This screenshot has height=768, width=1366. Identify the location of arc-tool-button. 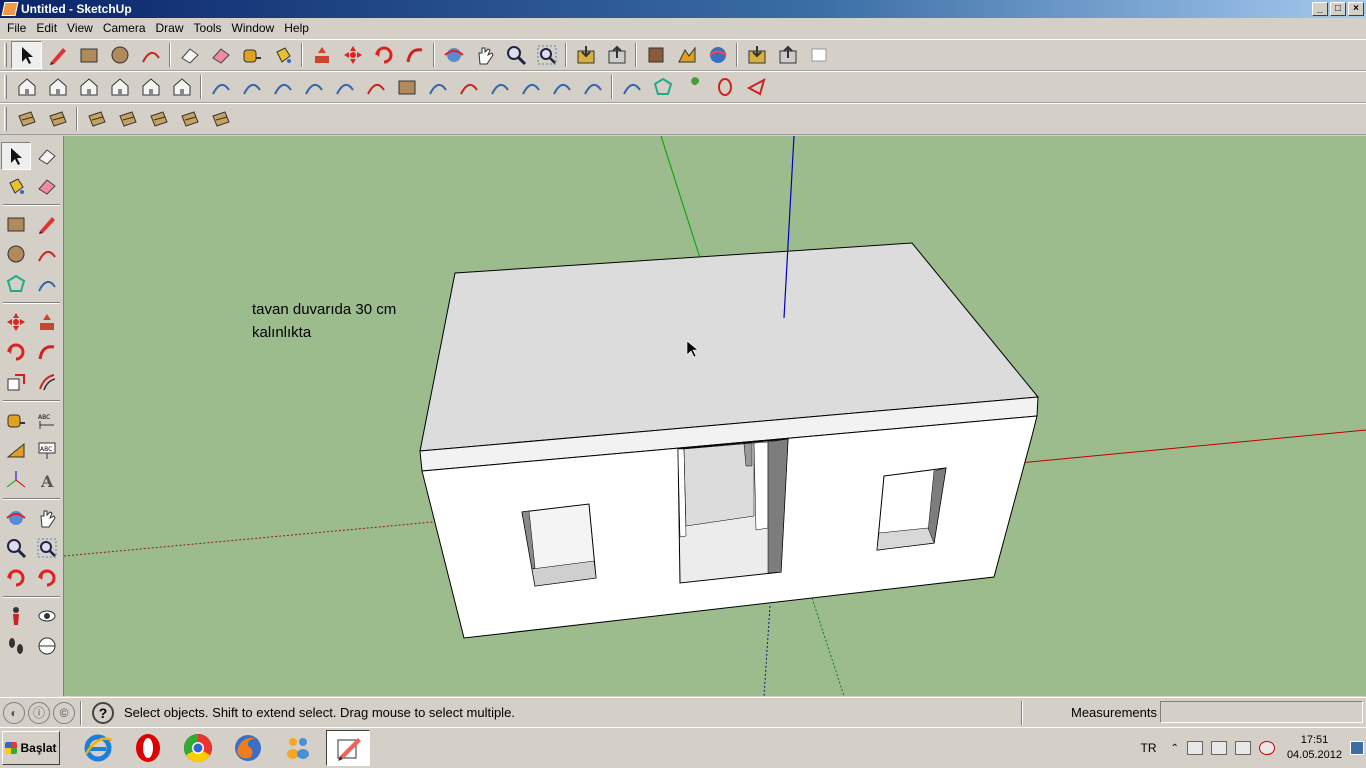
(150, 55).